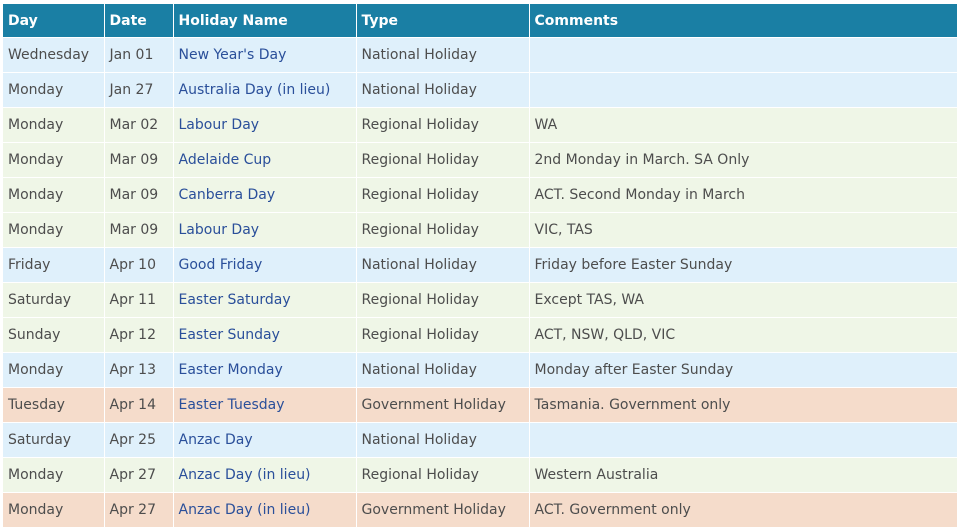  I want to click on cell-comments: ACT, NSW, QLD, VIC, so click(743, 335).